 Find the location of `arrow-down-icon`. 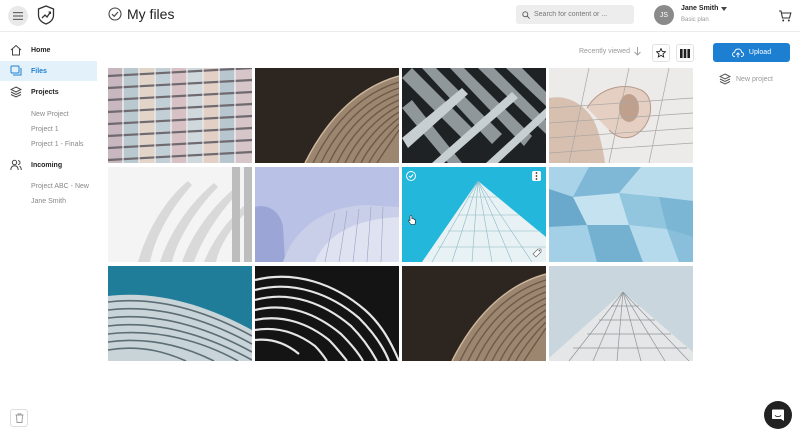

arrow-down-icon is located at coordinates (637, 51).